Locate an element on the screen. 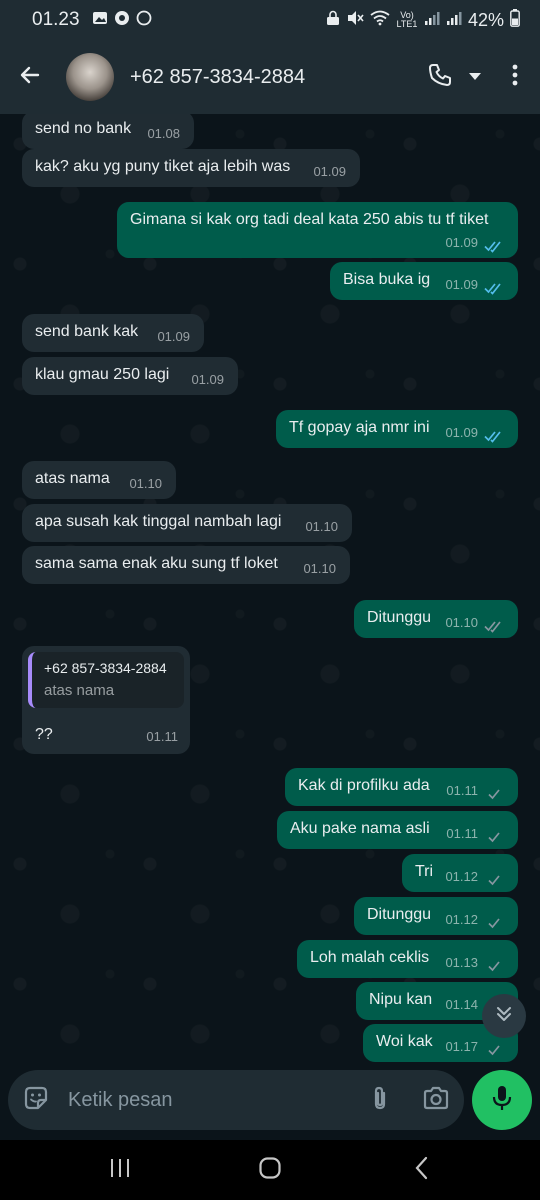 The image size is (540, 1200). message-bubble-outgoing: Kak di profilku ada 01.11 is located at coordinates (401, 787).